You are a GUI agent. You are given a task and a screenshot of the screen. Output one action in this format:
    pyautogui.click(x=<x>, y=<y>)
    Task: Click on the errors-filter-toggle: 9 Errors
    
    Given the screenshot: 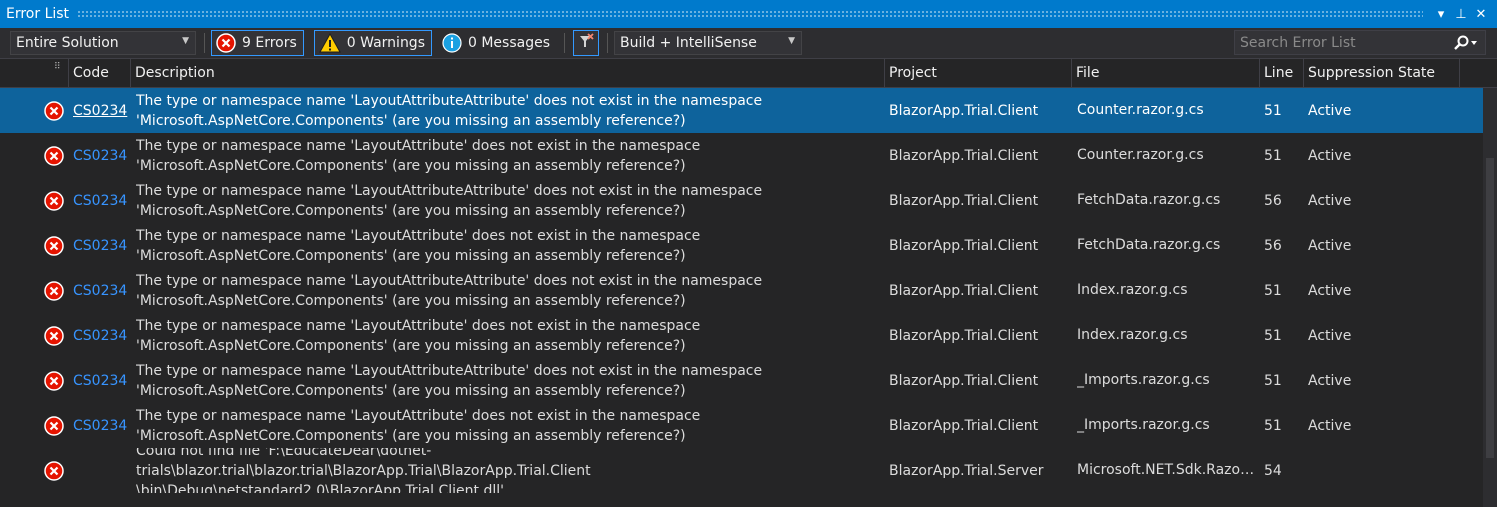 What is the action you would take?
    pyautogui.click(x=257, y=43)
    